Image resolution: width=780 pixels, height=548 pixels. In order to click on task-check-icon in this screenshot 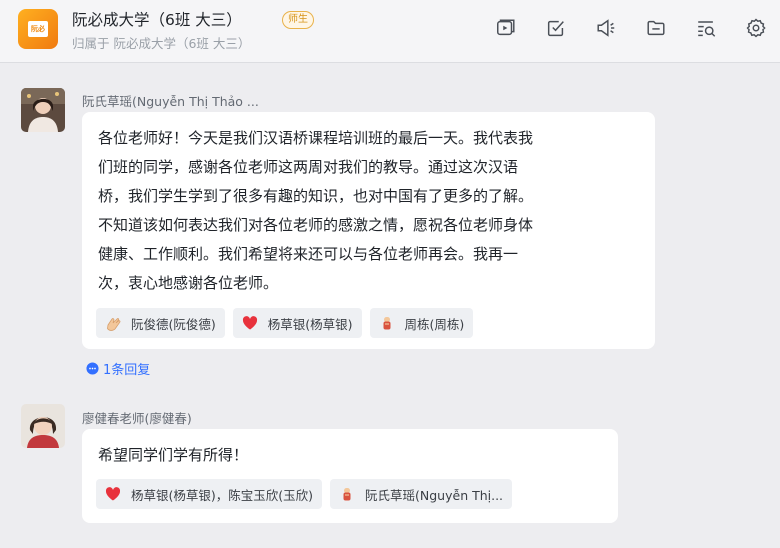, I will do `click(556, 28)`.